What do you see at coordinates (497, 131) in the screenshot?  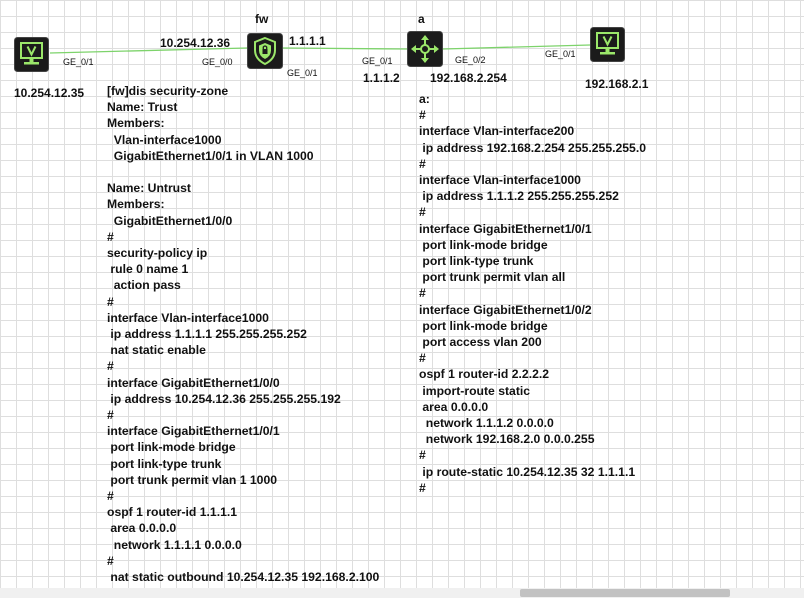 I see `a-config-line: interface Vlan-interface200` at bounding box center [497, 131].